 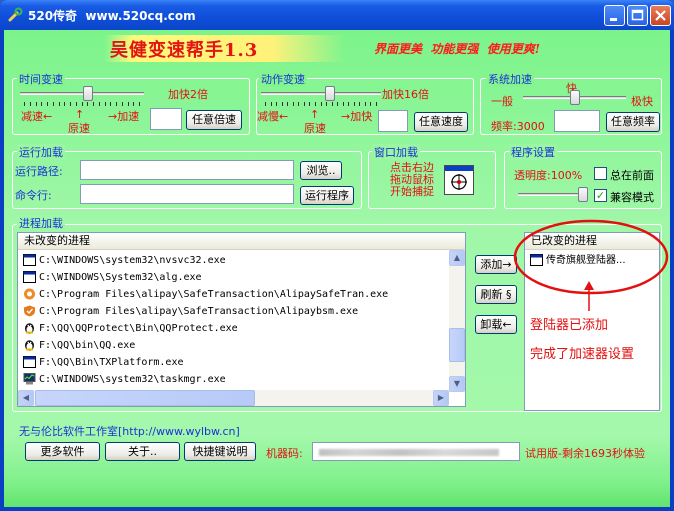 I want to click on action-speed-input, so click(x=393, y=121).